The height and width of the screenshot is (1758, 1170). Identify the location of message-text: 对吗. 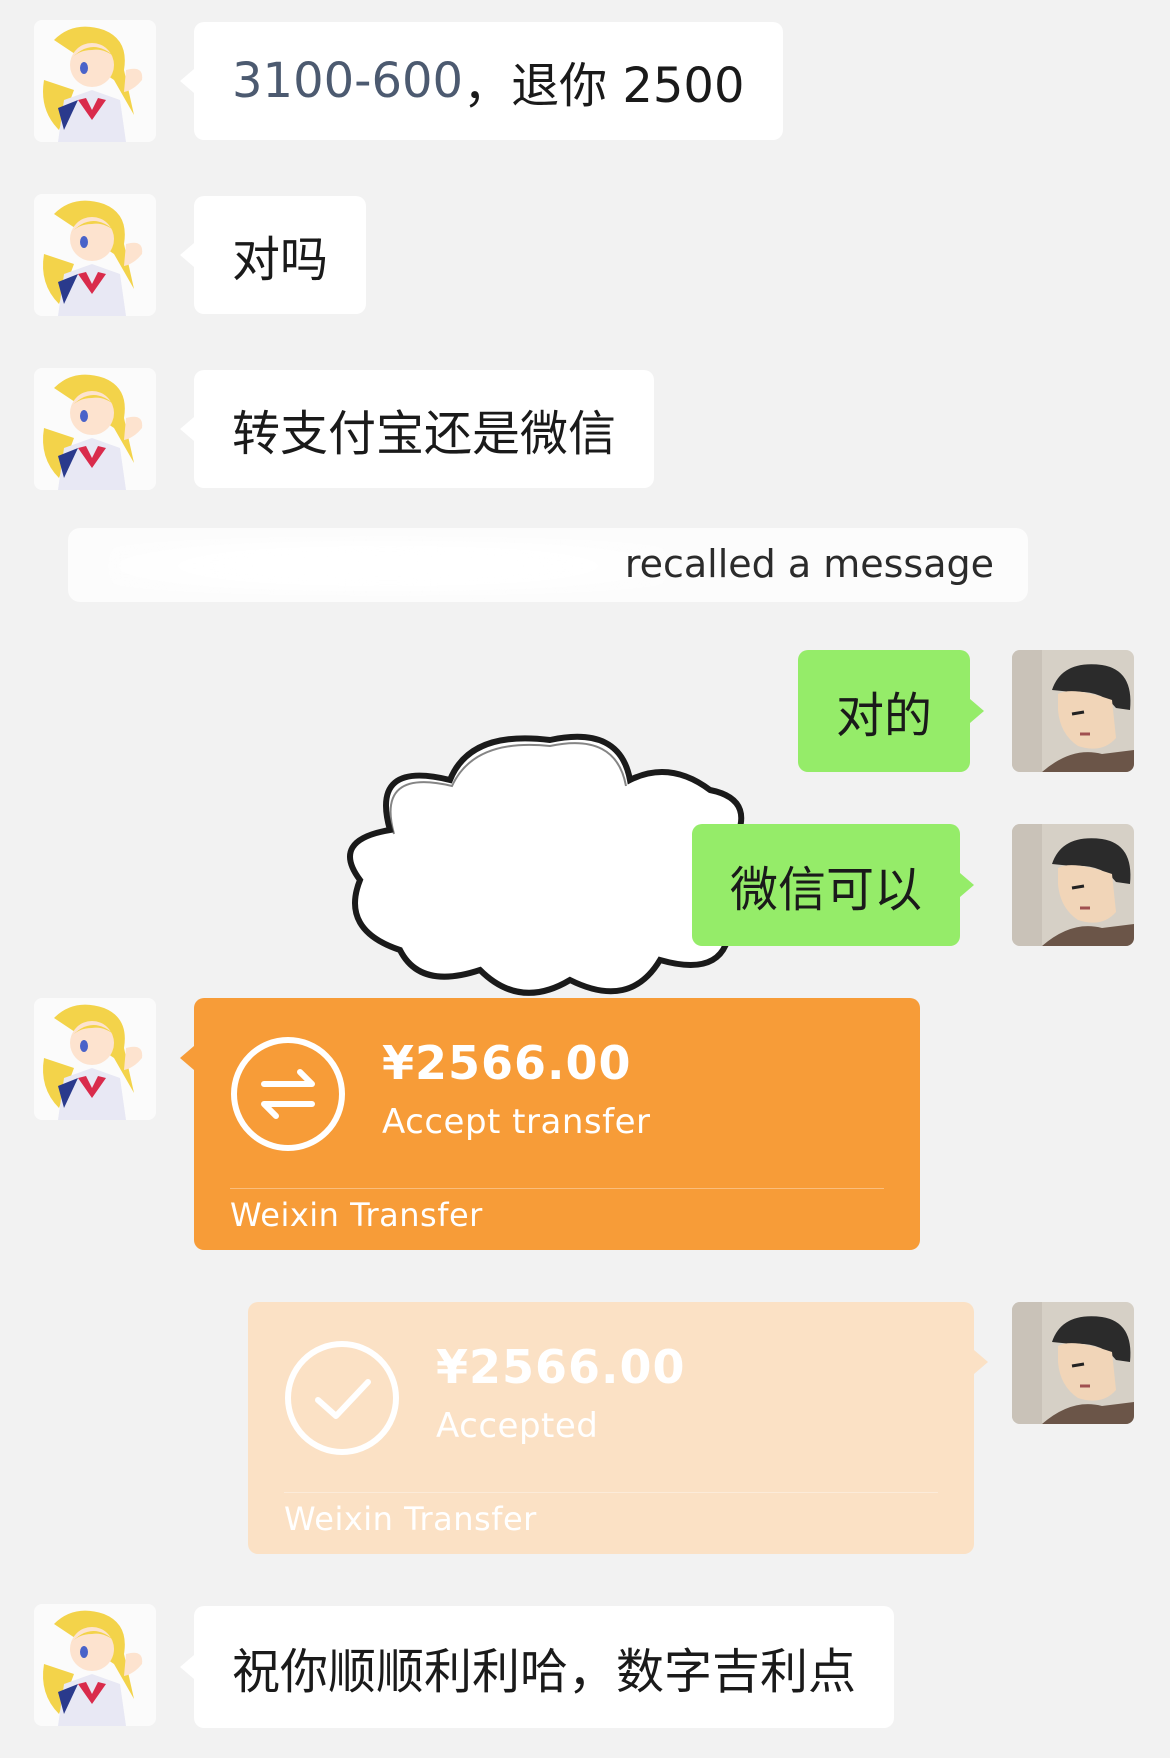
(280, 260).